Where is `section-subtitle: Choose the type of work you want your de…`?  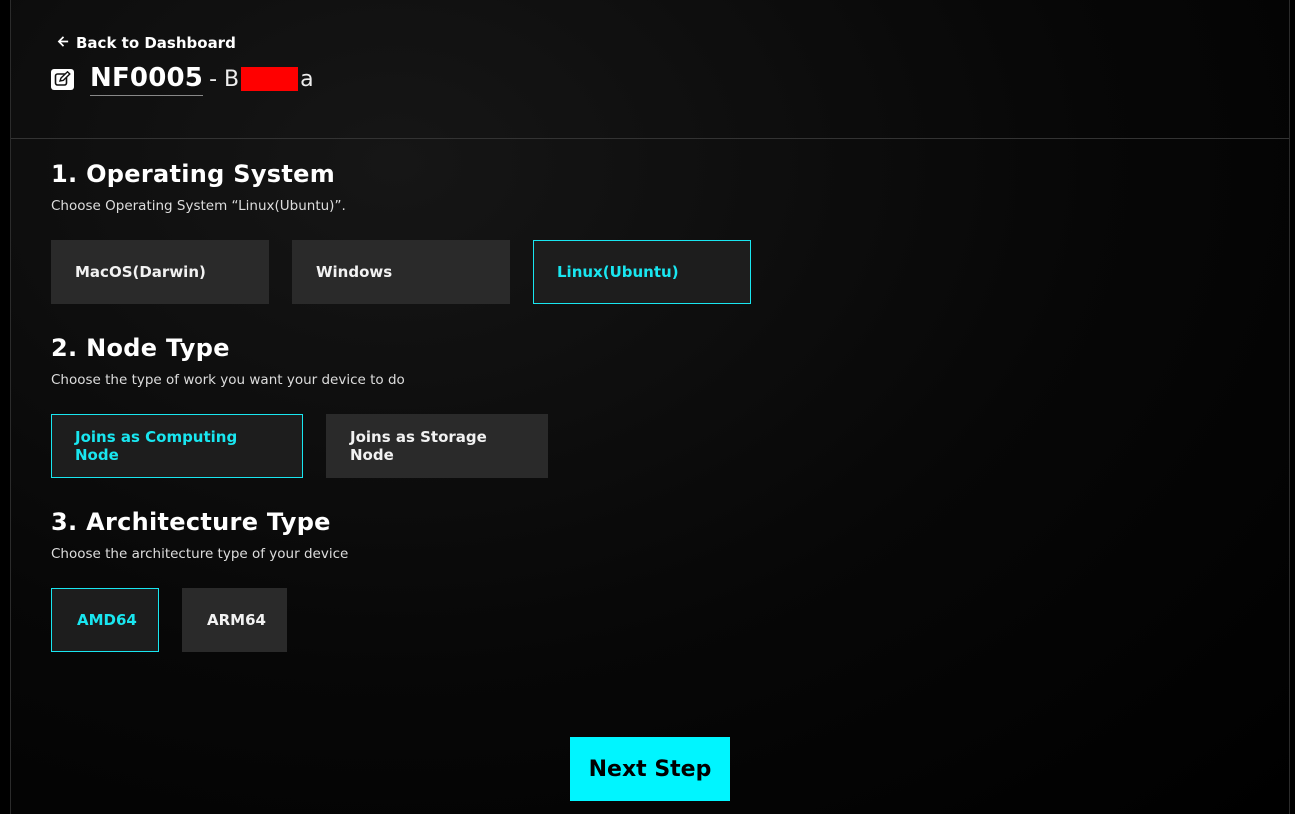
section-subtitle: Choose the type of work you want your de… is located at coordinates (228, 380).